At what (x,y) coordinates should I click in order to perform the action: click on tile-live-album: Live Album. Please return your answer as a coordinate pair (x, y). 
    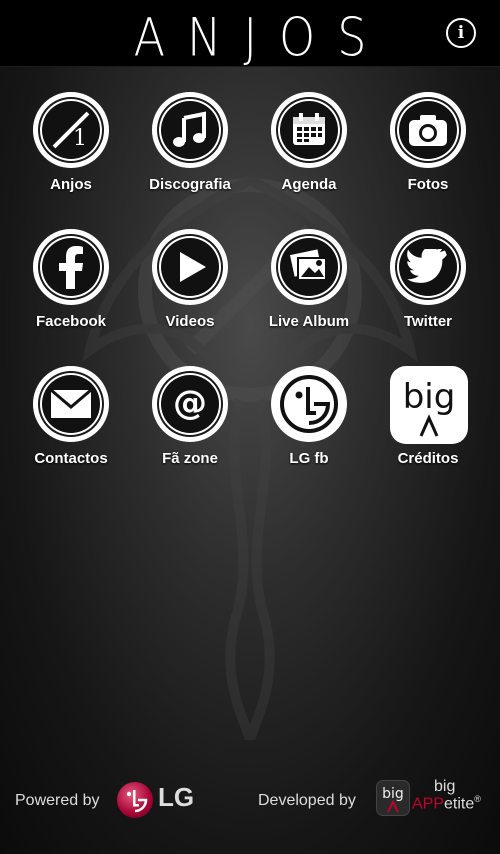
    Looking at the image, I should click on (309, 284).